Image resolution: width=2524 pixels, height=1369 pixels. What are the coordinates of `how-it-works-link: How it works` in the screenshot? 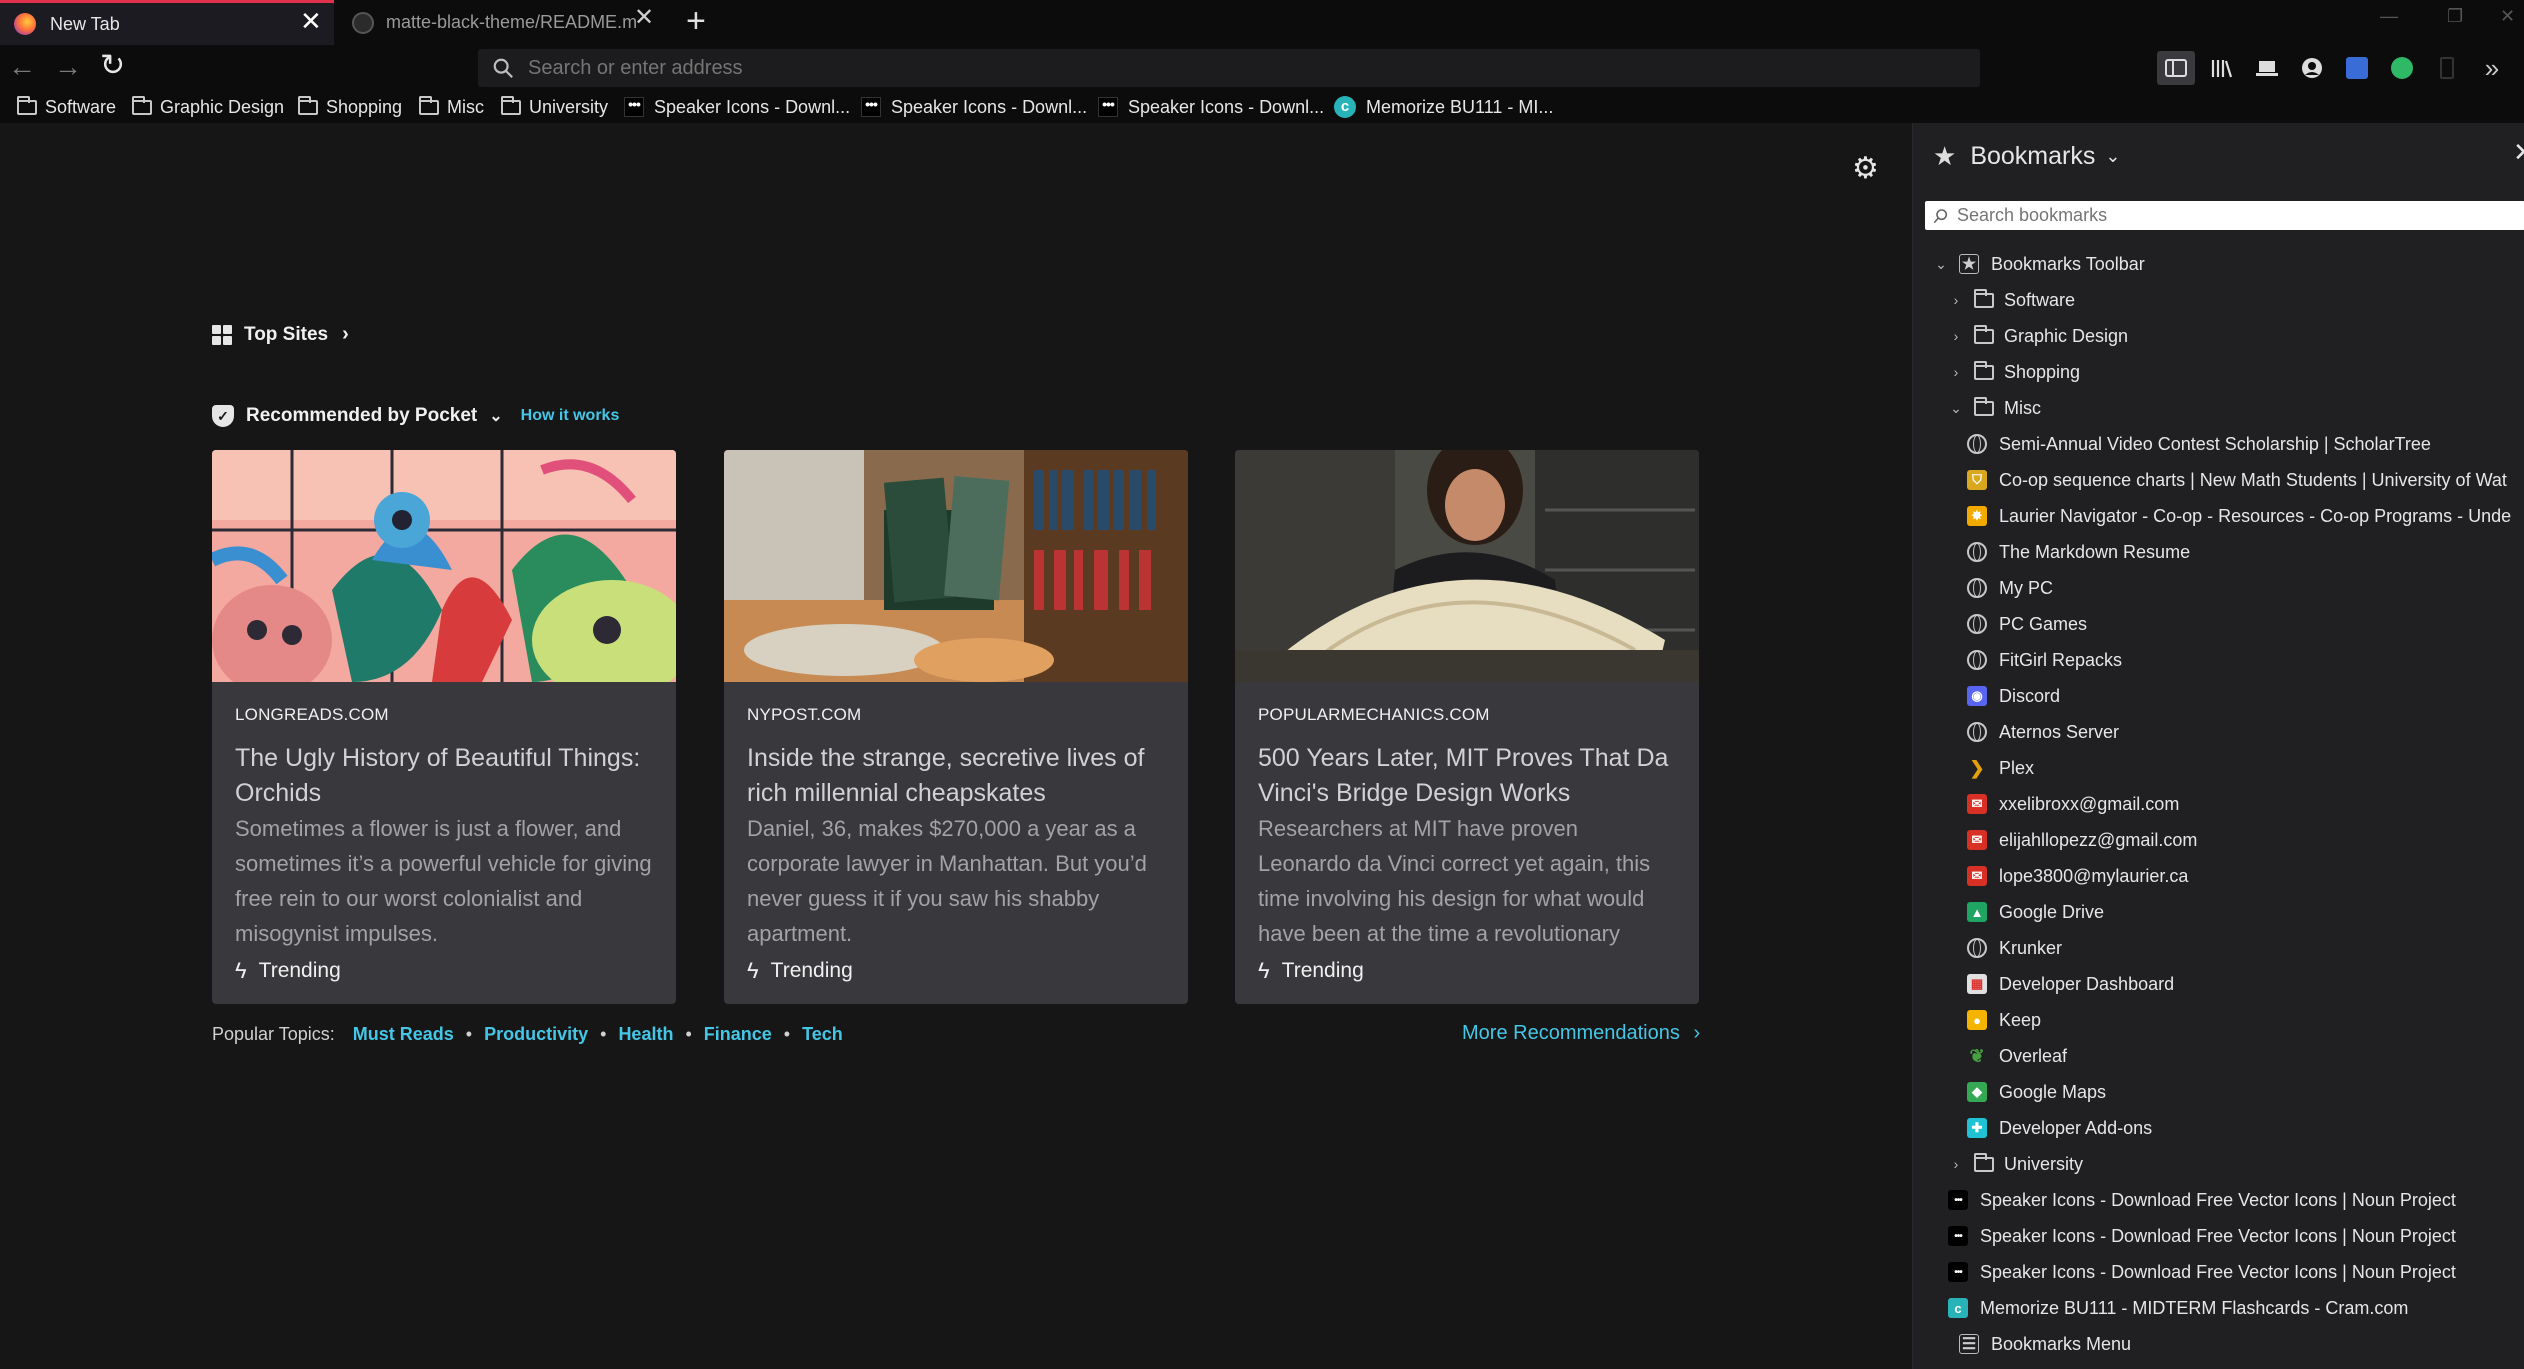 It's located at (570, 416).